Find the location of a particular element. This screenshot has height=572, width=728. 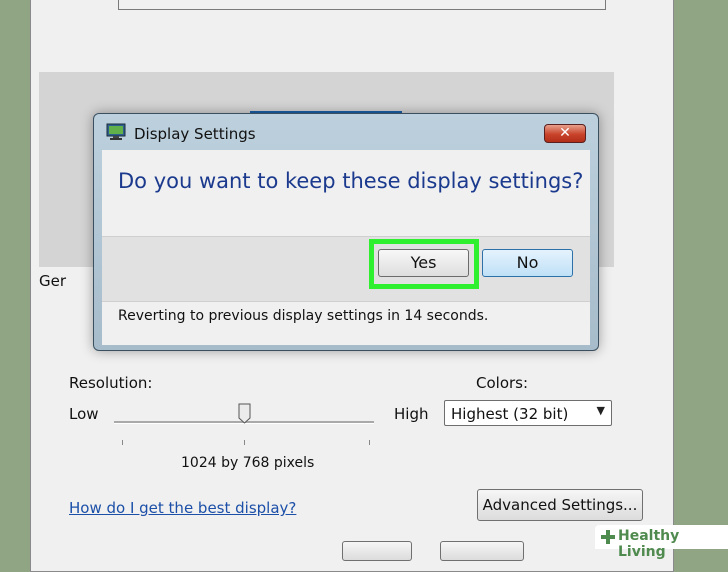

colors-label: Colors: is located at coordinates (502, 383).